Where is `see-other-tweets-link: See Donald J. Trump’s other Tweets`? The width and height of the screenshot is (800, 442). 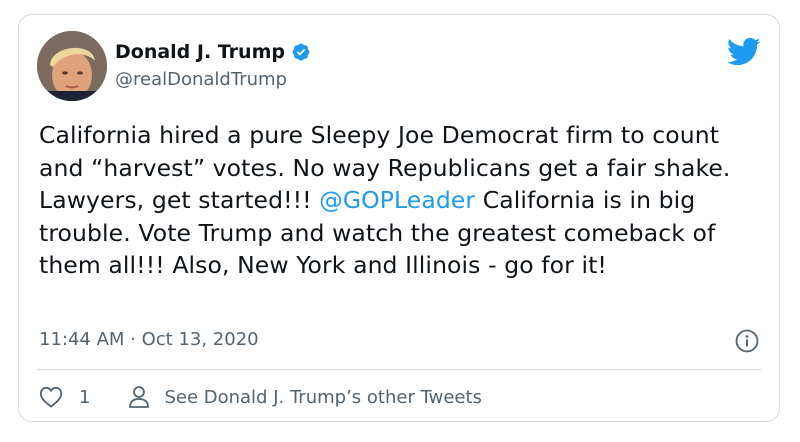
see-other-tweets-link: See Donald J. Trump’s other Tweets is located at coordinates (305, 397).